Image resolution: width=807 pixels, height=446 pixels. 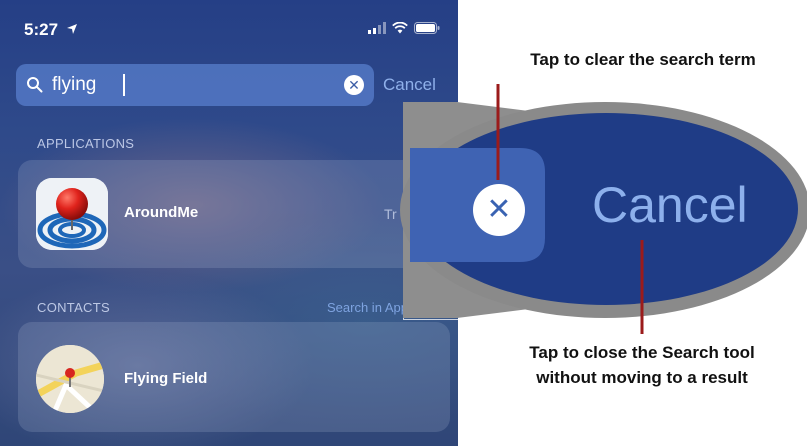 I want to click on annotation-close-line1: Tap to close the Search tool, so click(x=642, y=352).